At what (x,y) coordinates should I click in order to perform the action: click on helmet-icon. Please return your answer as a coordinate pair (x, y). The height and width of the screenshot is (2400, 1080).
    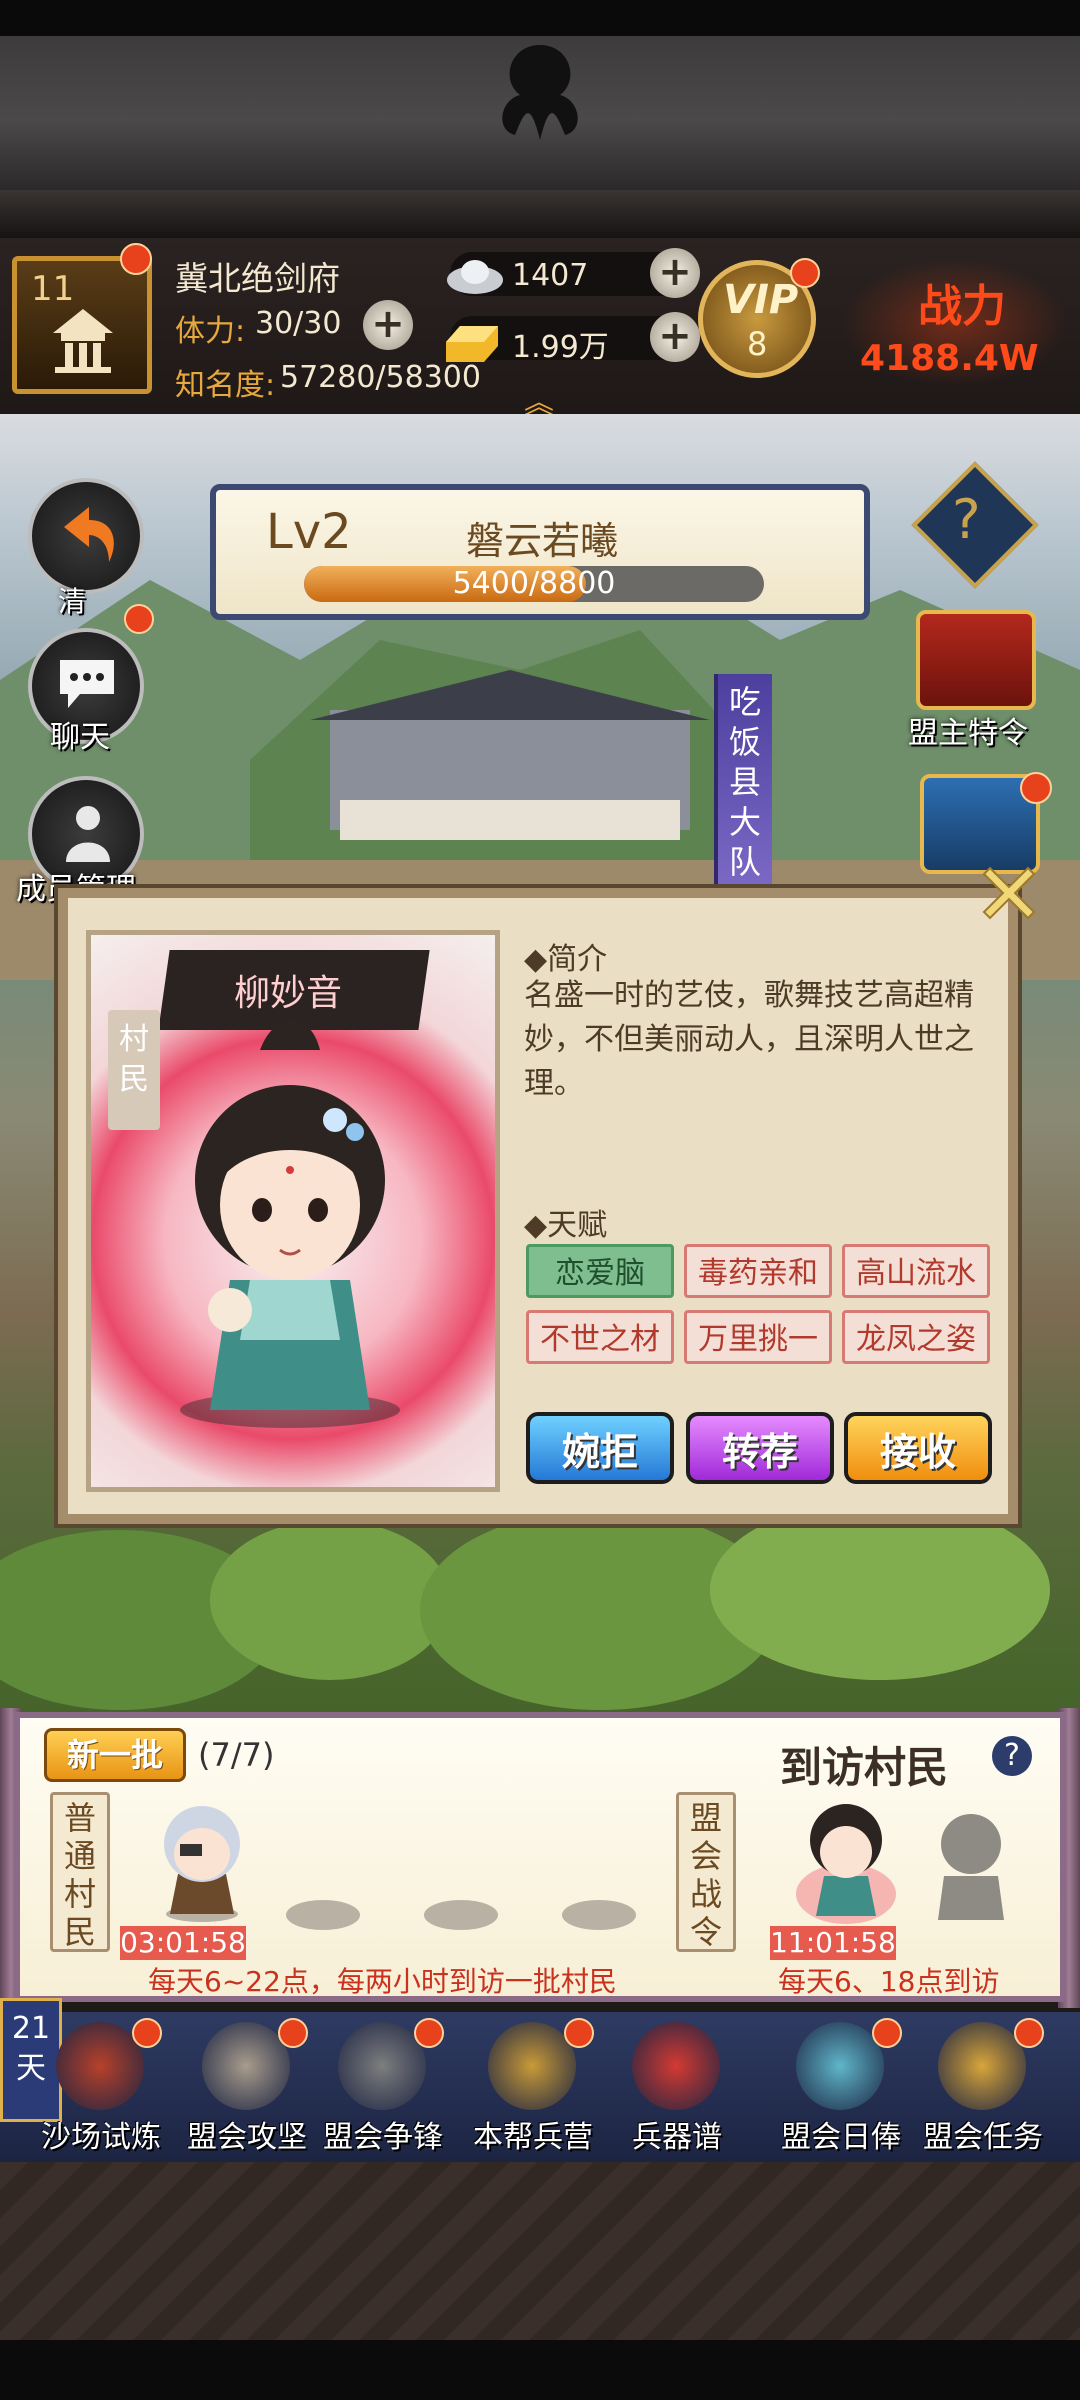
    Looking at the image, I should click on (532, 2066).